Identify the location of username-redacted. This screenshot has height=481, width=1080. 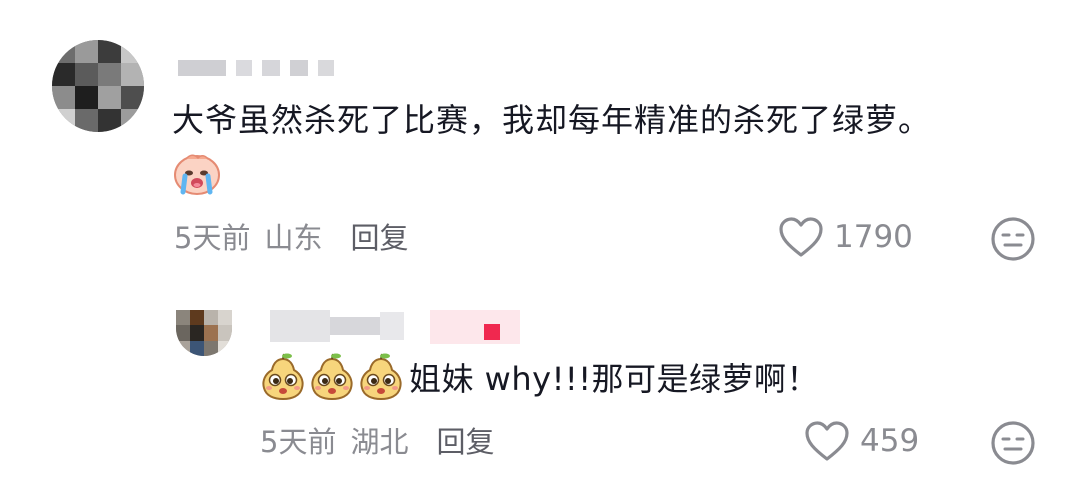
(256, 68).